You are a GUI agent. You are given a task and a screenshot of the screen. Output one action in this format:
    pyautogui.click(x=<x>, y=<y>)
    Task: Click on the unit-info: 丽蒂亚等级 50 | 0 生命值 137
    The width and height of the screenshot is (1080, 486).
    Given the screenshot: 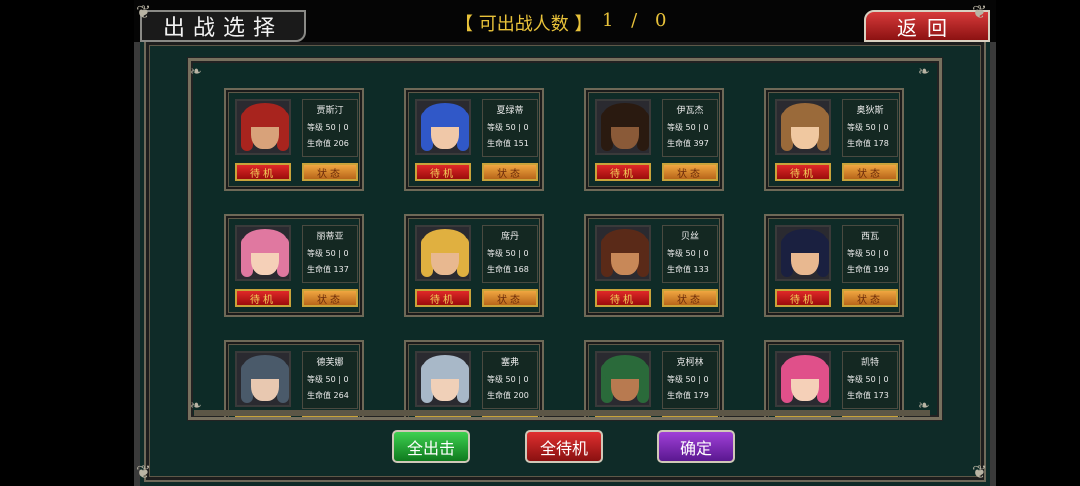 What is the action you would take?
    pyautogui.click(x=330, y=254)
    